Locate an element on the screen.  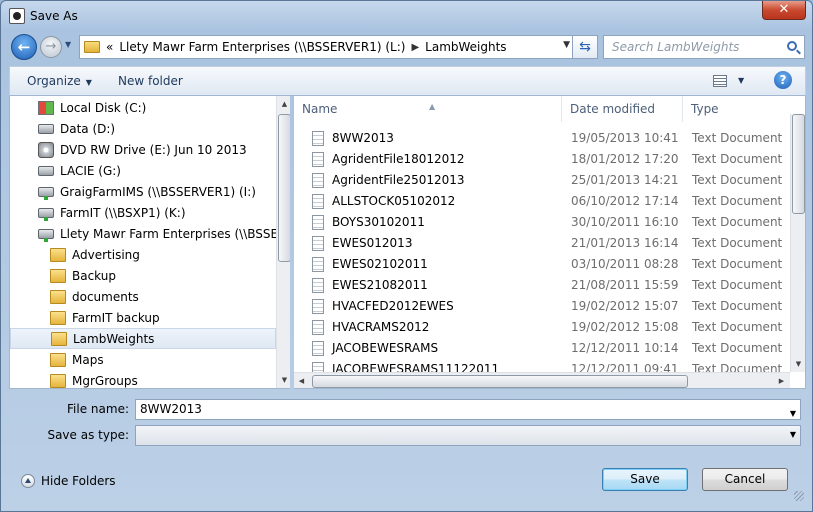
nav-item: Backup is located at coordinates (143, 275).